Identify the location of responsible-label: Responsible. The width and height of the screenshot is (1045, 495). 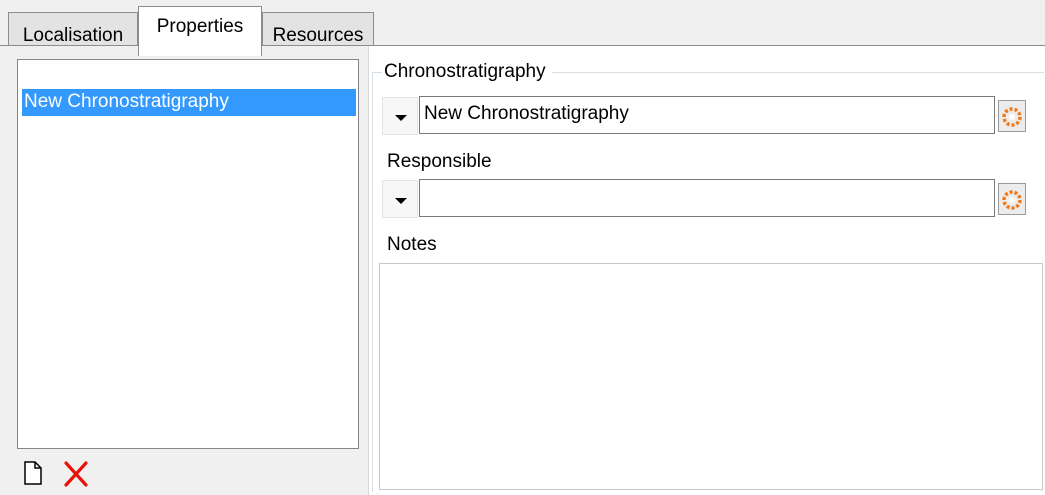
(439, 161).